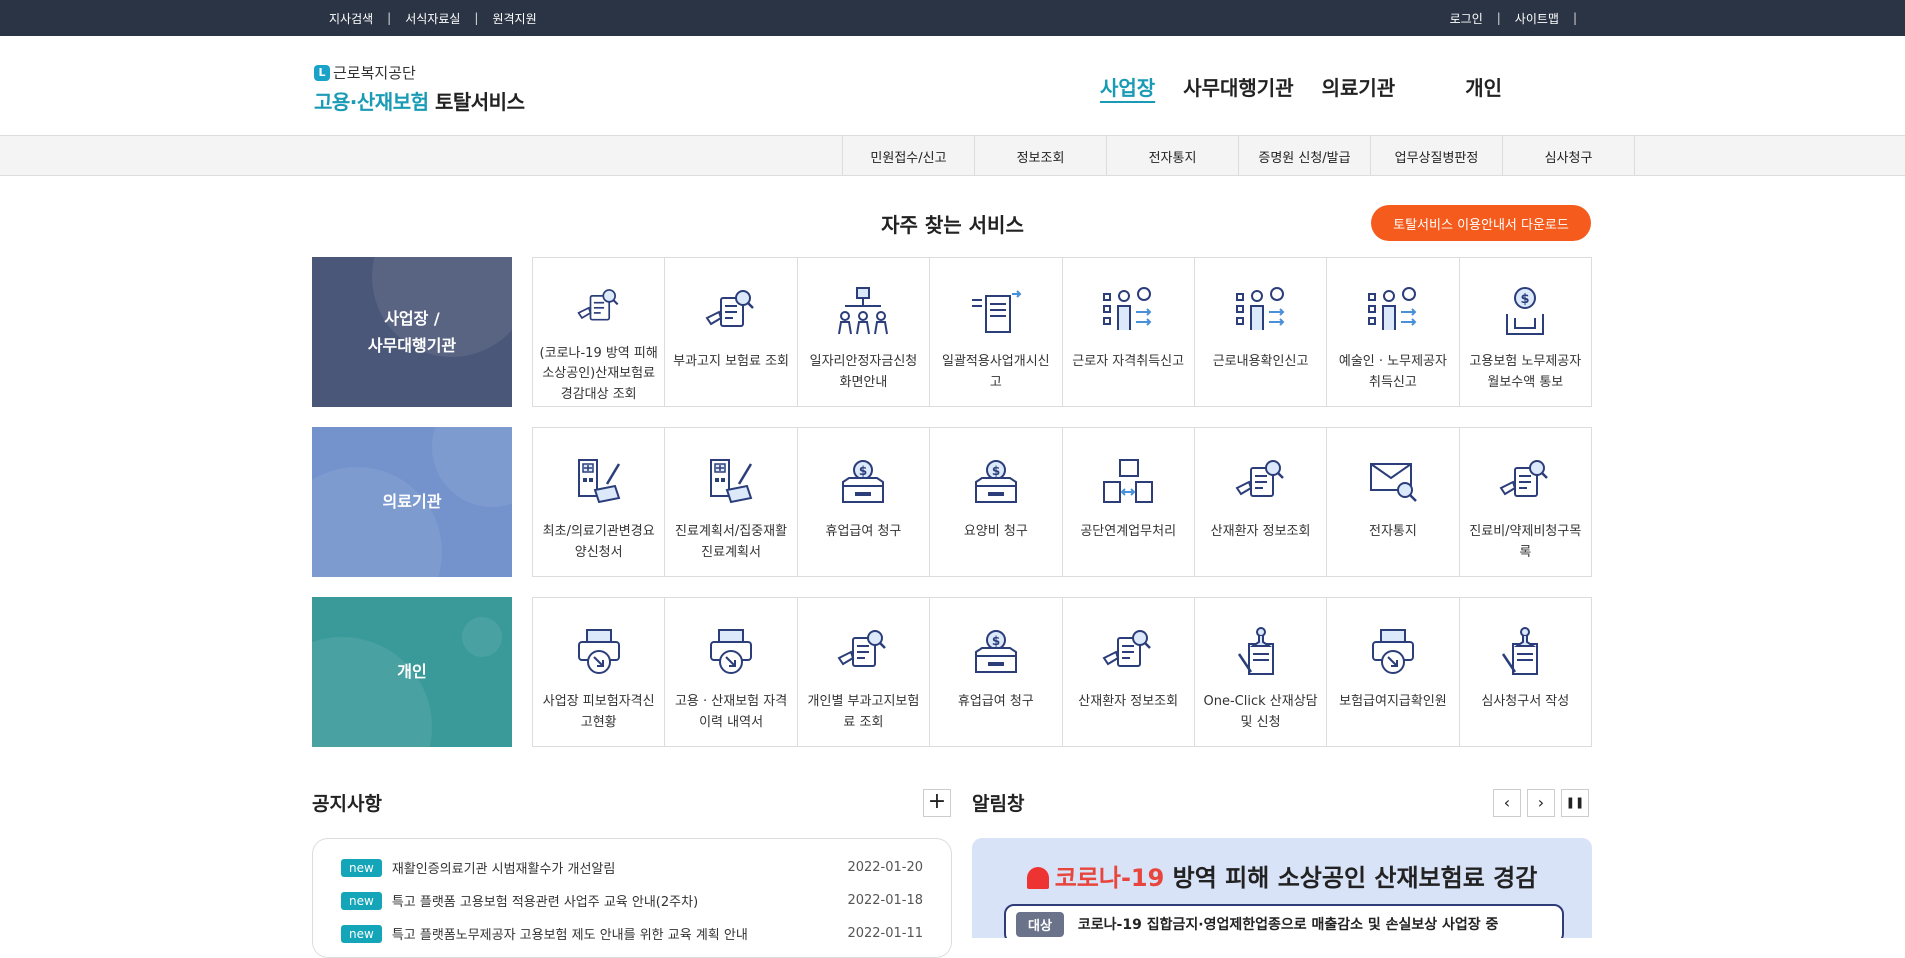 Image resolution: width=1905 pixels, height=958 pixels. I want to click on service-item: One-Click 산재상담 및 신청, so click(1261, 672).